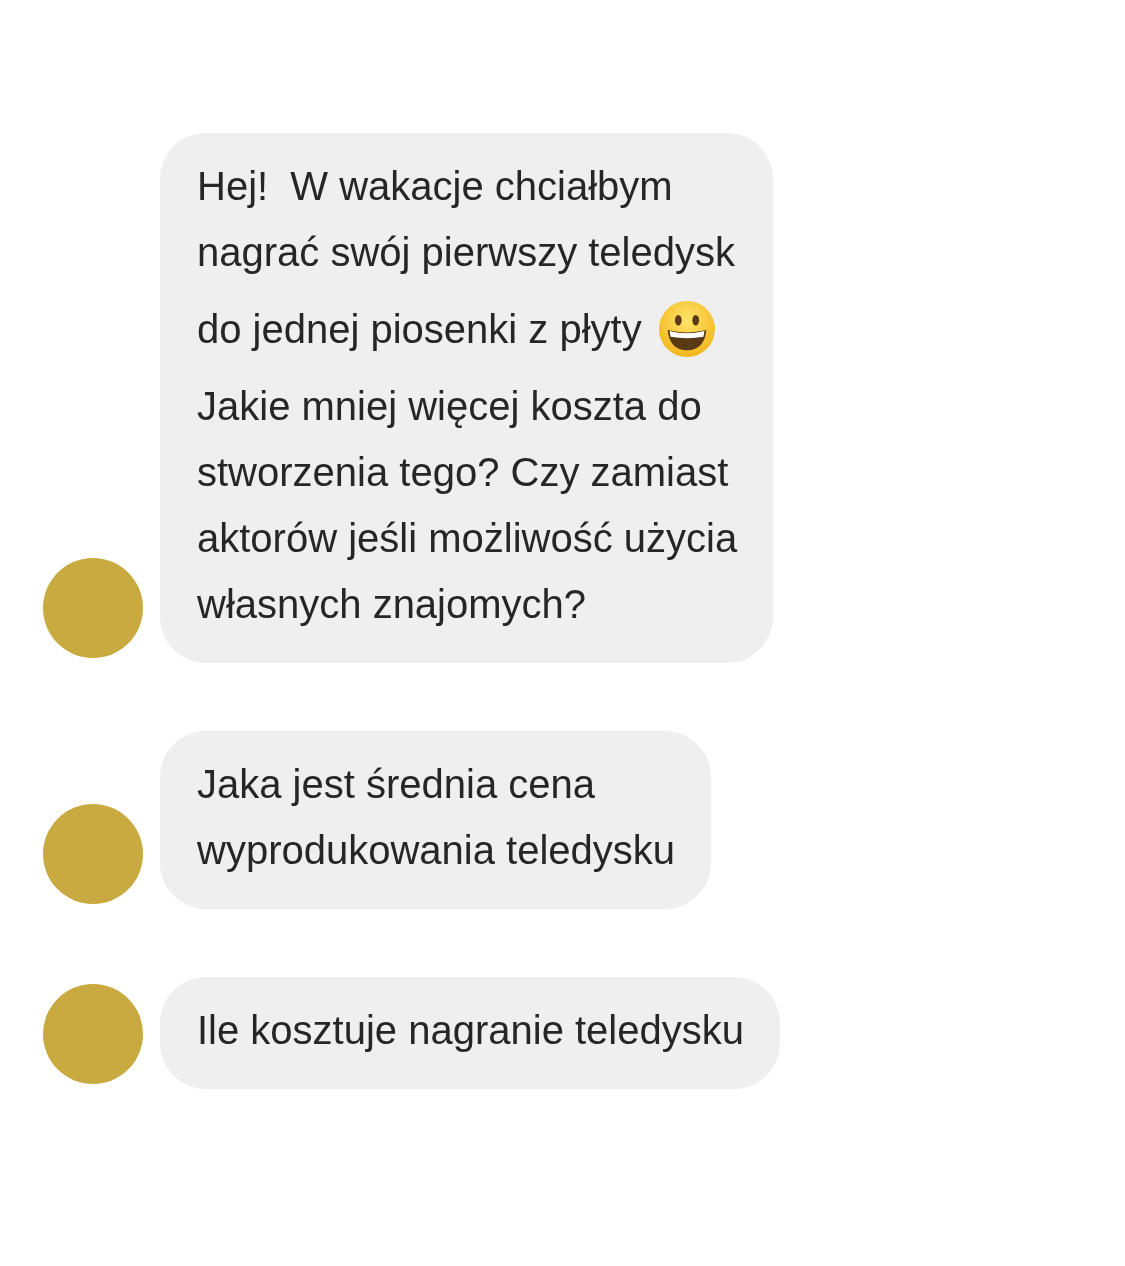 This screenshot has width=1125, height=1266. What do you see at coordinates (435, 186) in the screenshot?
I see `message-text: Hej! W wakacje chciałbym` at bounding box center [435, 186].